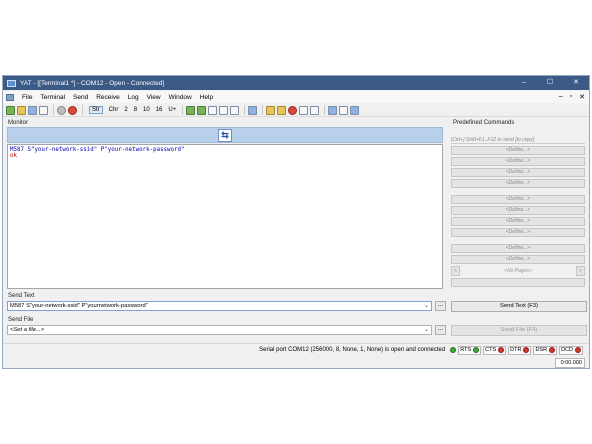  Describe the element at coordinates (154, 97) in the screenshot. I see `menu-view: View` at that location.